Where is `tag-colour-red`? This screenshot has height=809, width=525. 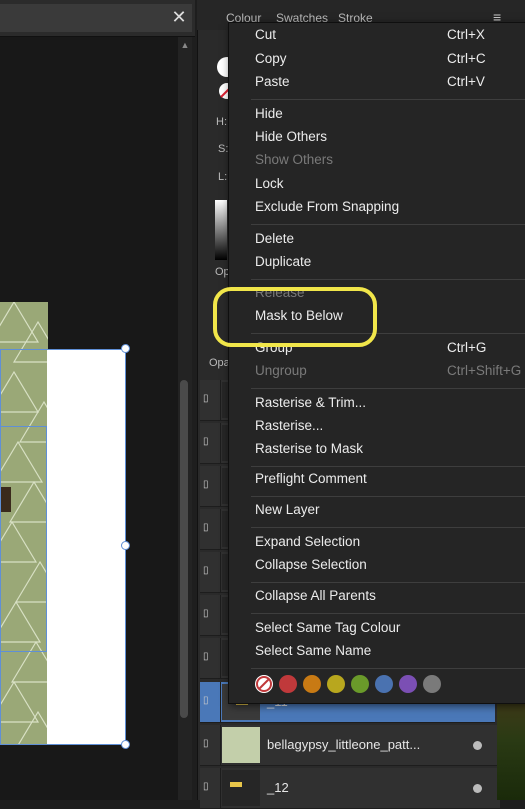
tag-colour-red is located at coordinates (288, 684).